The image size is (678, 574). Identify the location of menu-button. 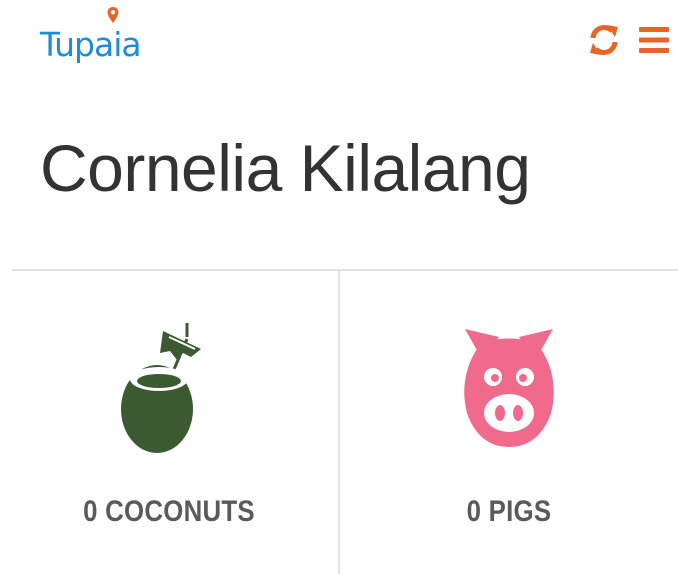
(654, 40).